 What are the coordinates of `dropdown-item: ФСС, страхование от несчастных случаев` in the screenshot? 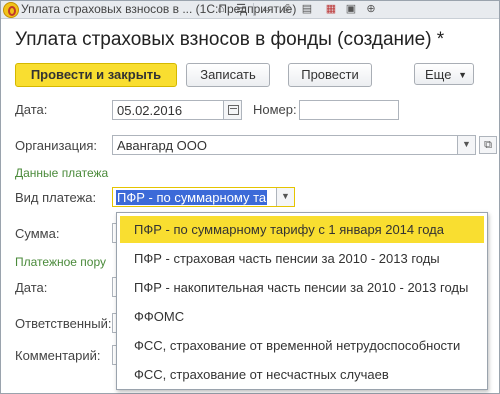 It's located at (302, 374).